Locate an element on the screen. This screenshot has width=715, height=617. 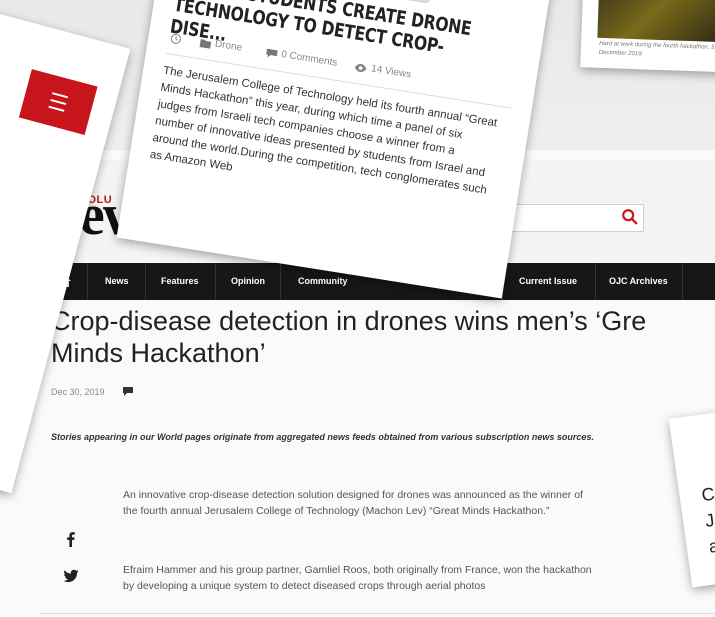
nav-item-ojc-archives: OJC Archives is located at coordinates (638, 281).